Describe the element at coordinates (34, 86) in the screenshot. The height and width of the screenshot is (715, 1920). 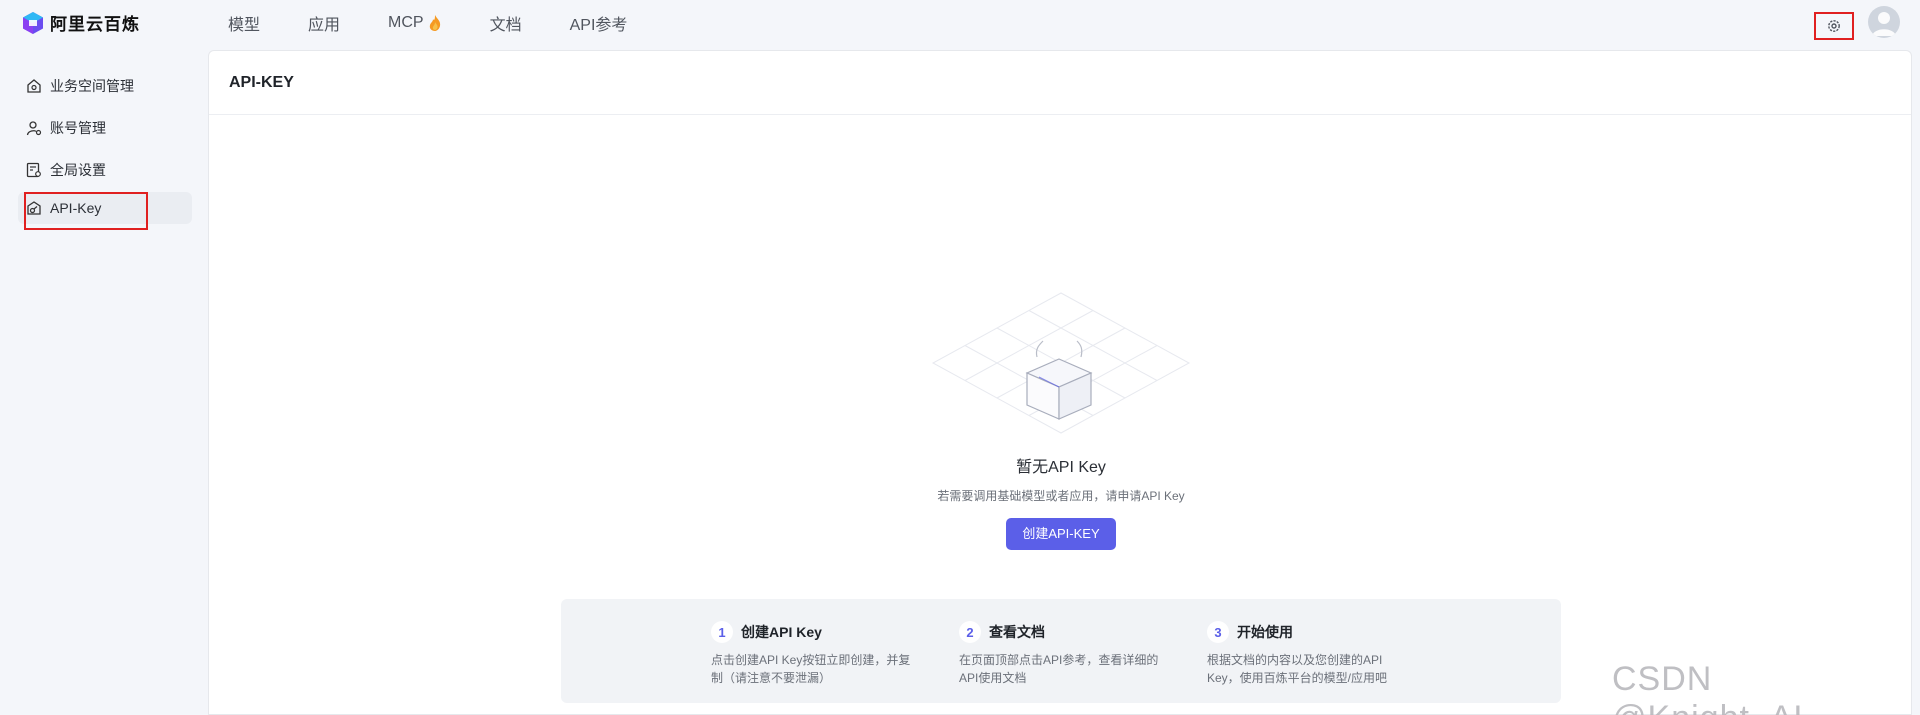
I see `home-icon` at that location.